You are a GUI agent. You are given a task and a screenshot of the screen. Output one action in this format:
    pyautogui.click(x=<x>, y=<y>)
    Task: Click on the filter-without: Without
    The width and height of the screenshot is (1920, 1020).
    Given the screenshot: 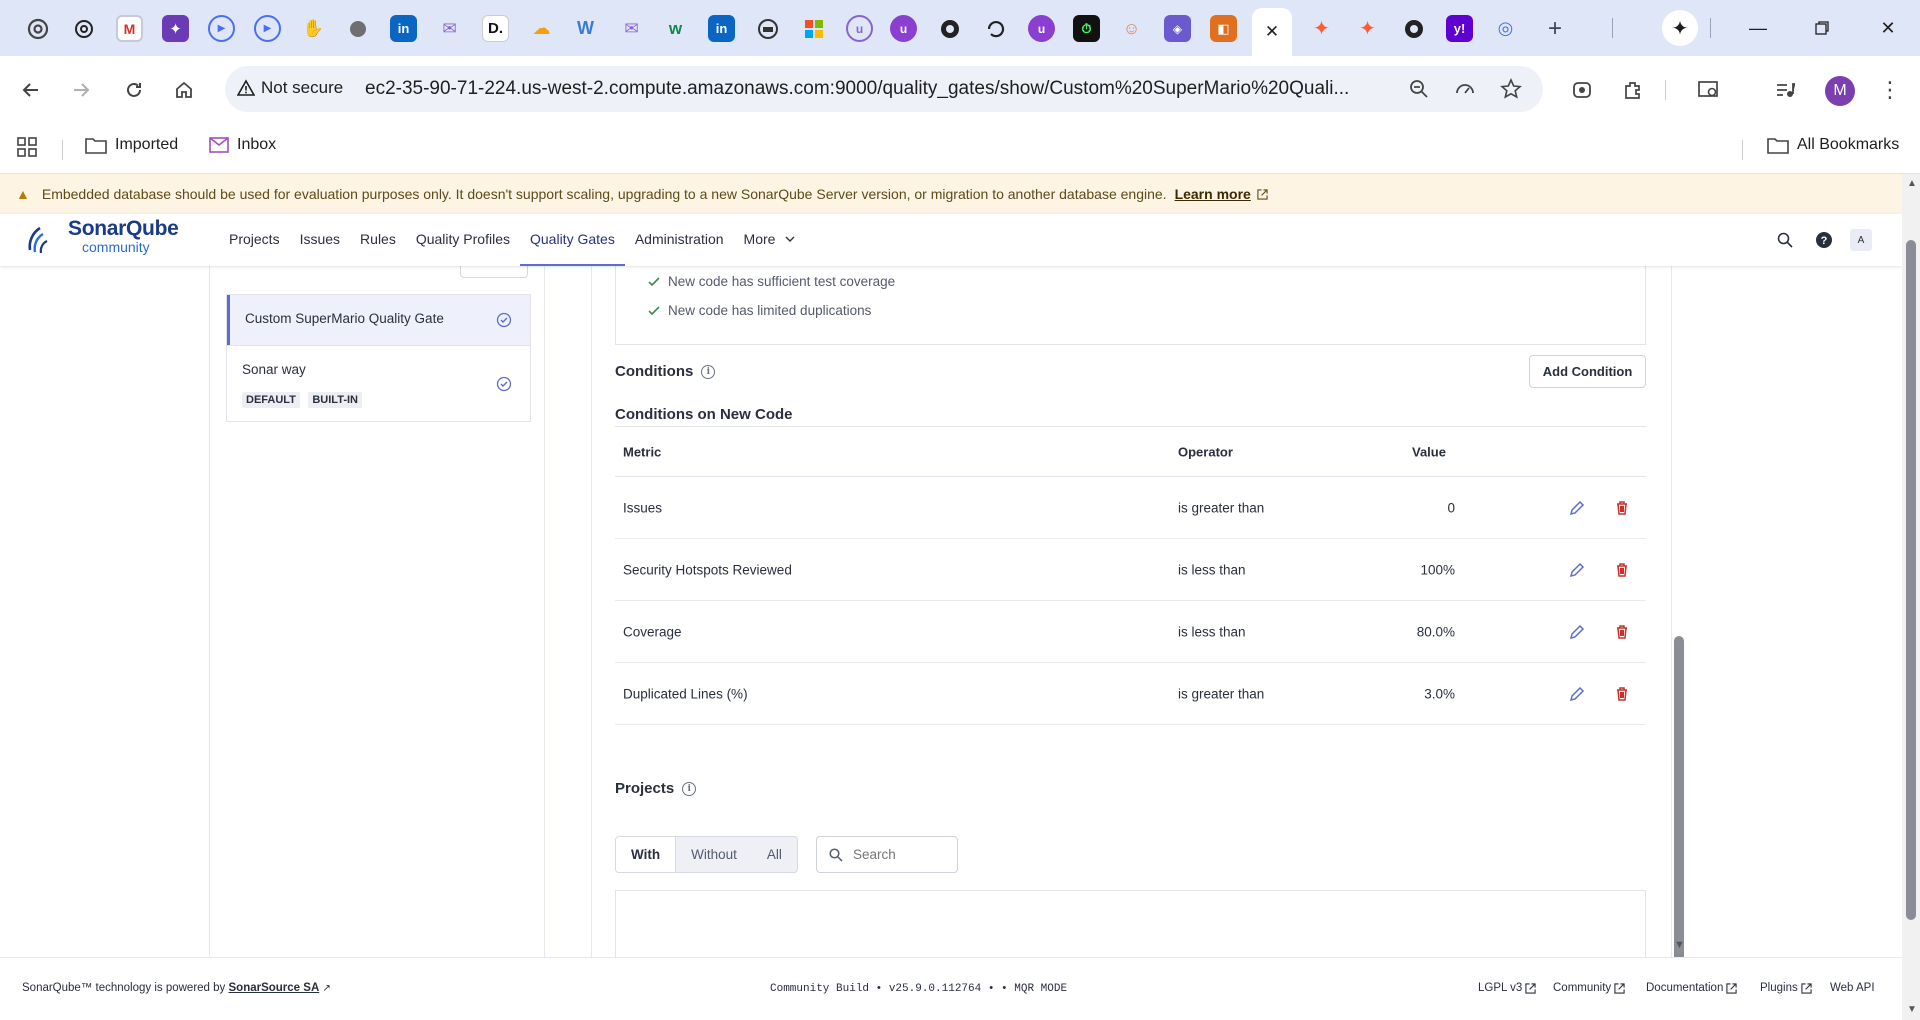 What is the action you would take?
    pyautogui.click(x=714, y=854)
    